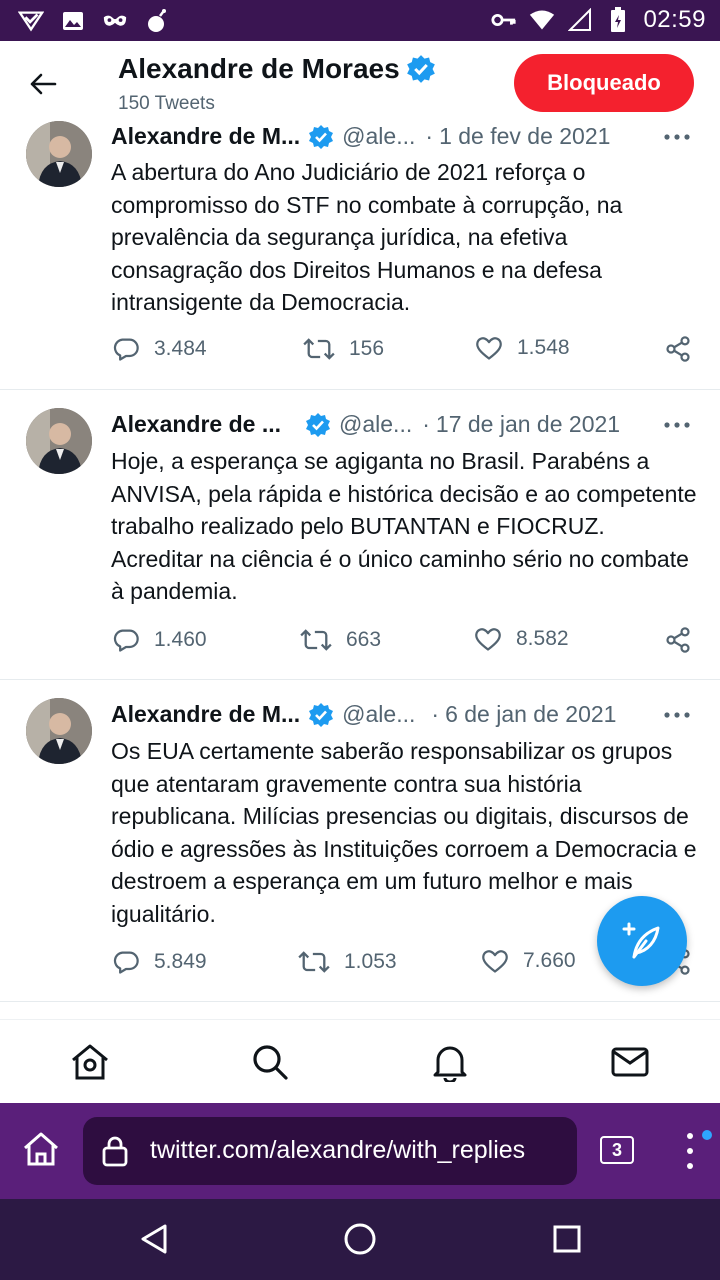 The height and width of the screenshot is (1280, 720). What do you see at coordinates (370, 961) in the screenshot?
I see `retweet-count: 1.053` at bounding box center [370, 961].